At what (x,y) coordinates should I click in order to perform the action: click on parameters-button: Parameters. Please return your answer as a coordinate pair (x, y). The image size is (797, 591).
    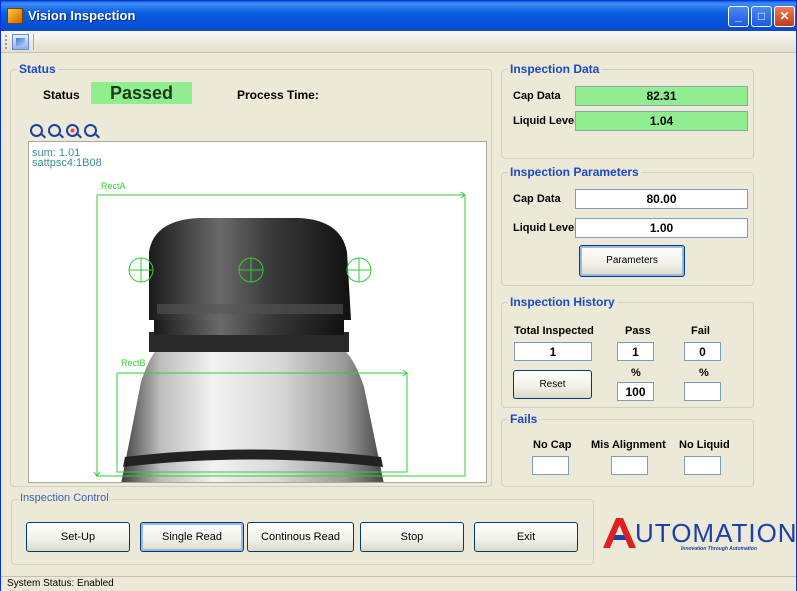
    Looking at the image, I should click on (632, 261).